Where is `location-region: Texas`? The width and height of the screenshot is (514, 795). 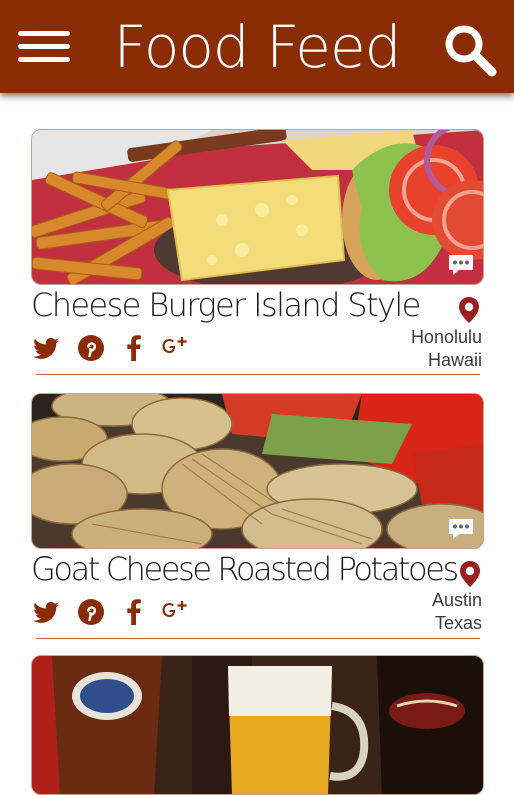
location-region: Texas is located at coordinates (458, 623).